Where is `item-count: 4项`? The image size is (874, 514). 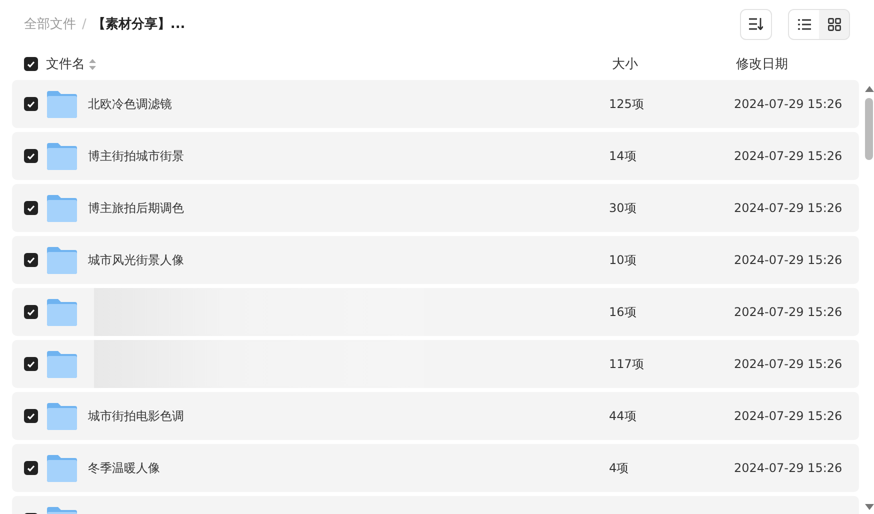
item-count: 4项 is located at coordinates (619, 467).